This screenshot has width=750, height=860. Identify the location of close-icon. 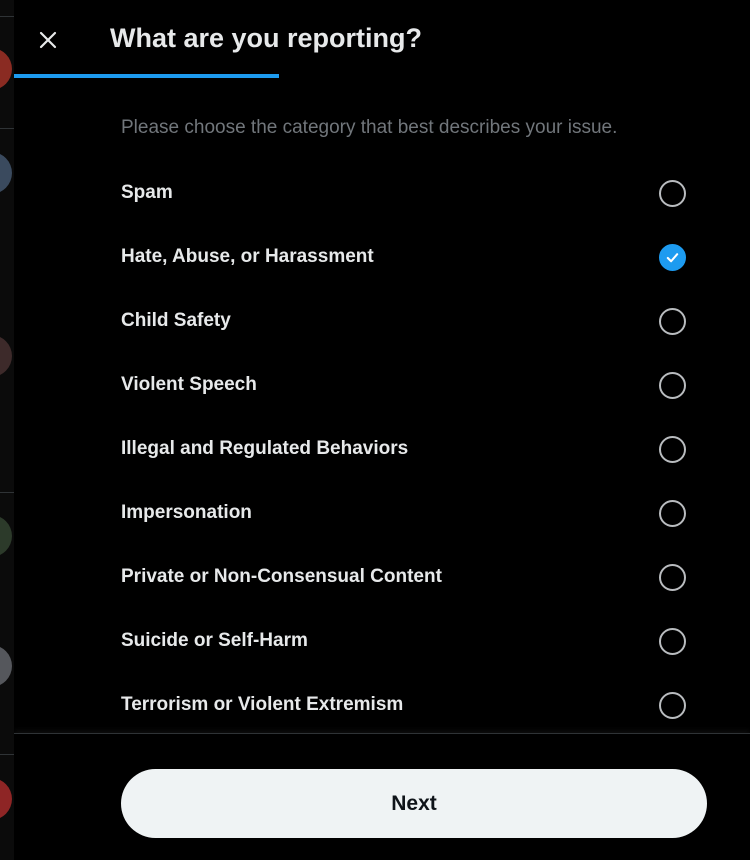
(48, 40).